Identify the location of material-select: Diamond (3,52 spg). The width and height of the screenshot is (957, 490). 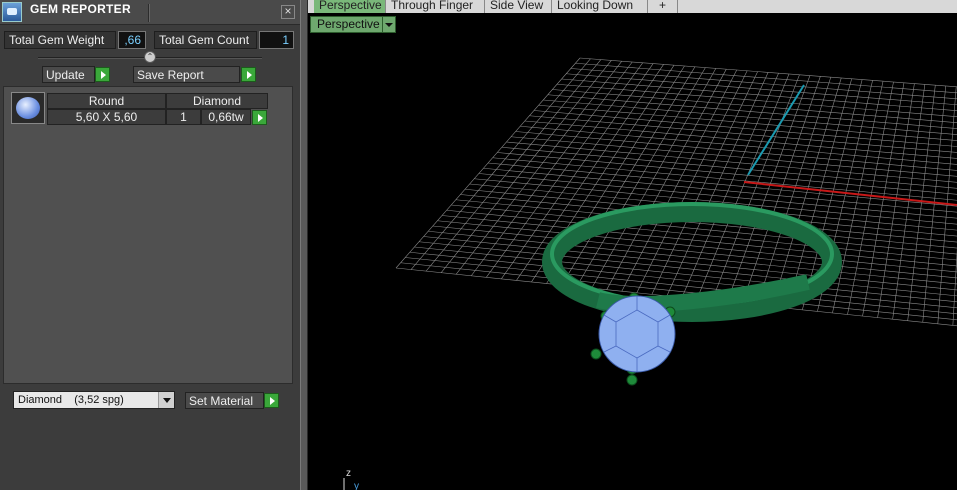
(94, 400).